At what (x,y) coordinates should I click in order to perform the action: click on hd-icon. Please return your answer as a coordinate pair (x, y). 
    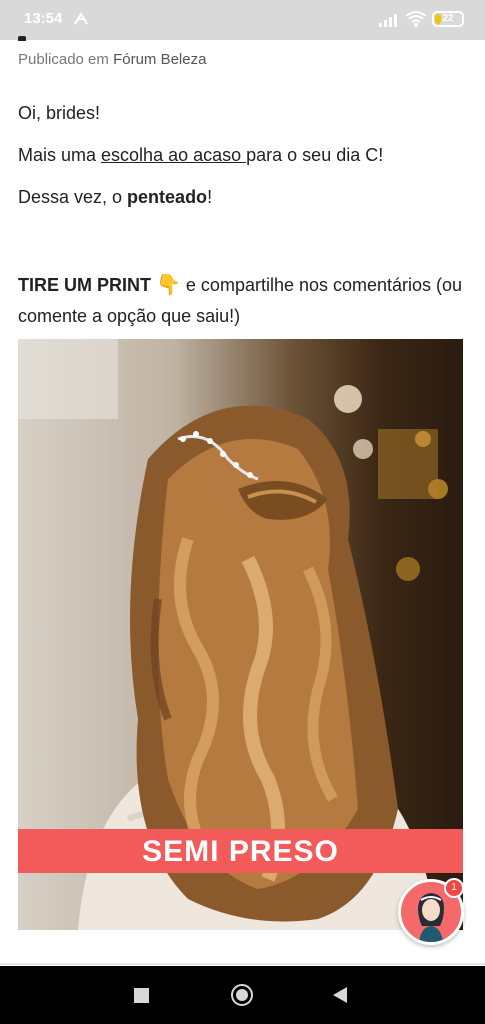
    Looking at the image, I should click on (81, 18).